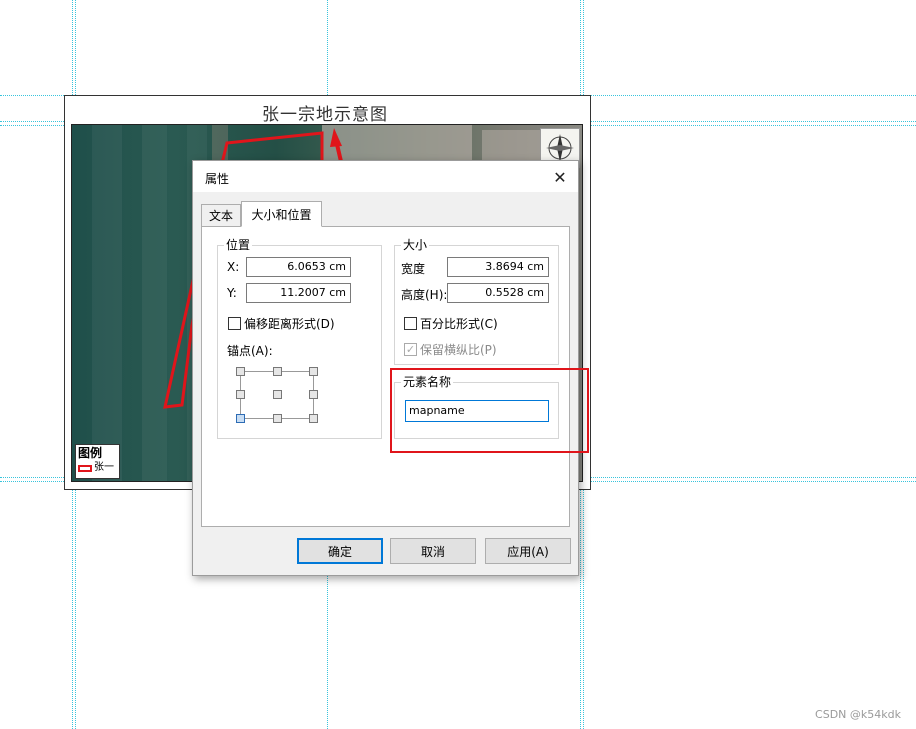 The width and height of the screenshot is (916, 729). Describe the element at coordinates (217, 179) in the screenshot. I see `dialog-title: 属性` at that location.